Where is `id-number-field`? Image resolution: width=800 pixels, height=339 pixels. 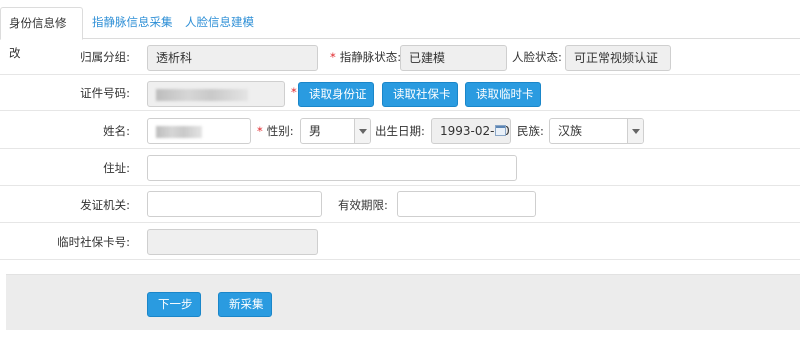 id-number-field is located at coordinates (216, 94).